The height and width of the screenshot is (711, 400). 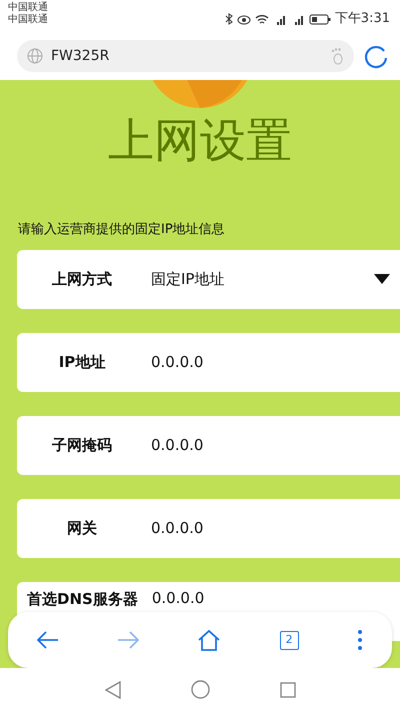 I want to click on clock-text: 下午3:31, so click(x=362, y=19).